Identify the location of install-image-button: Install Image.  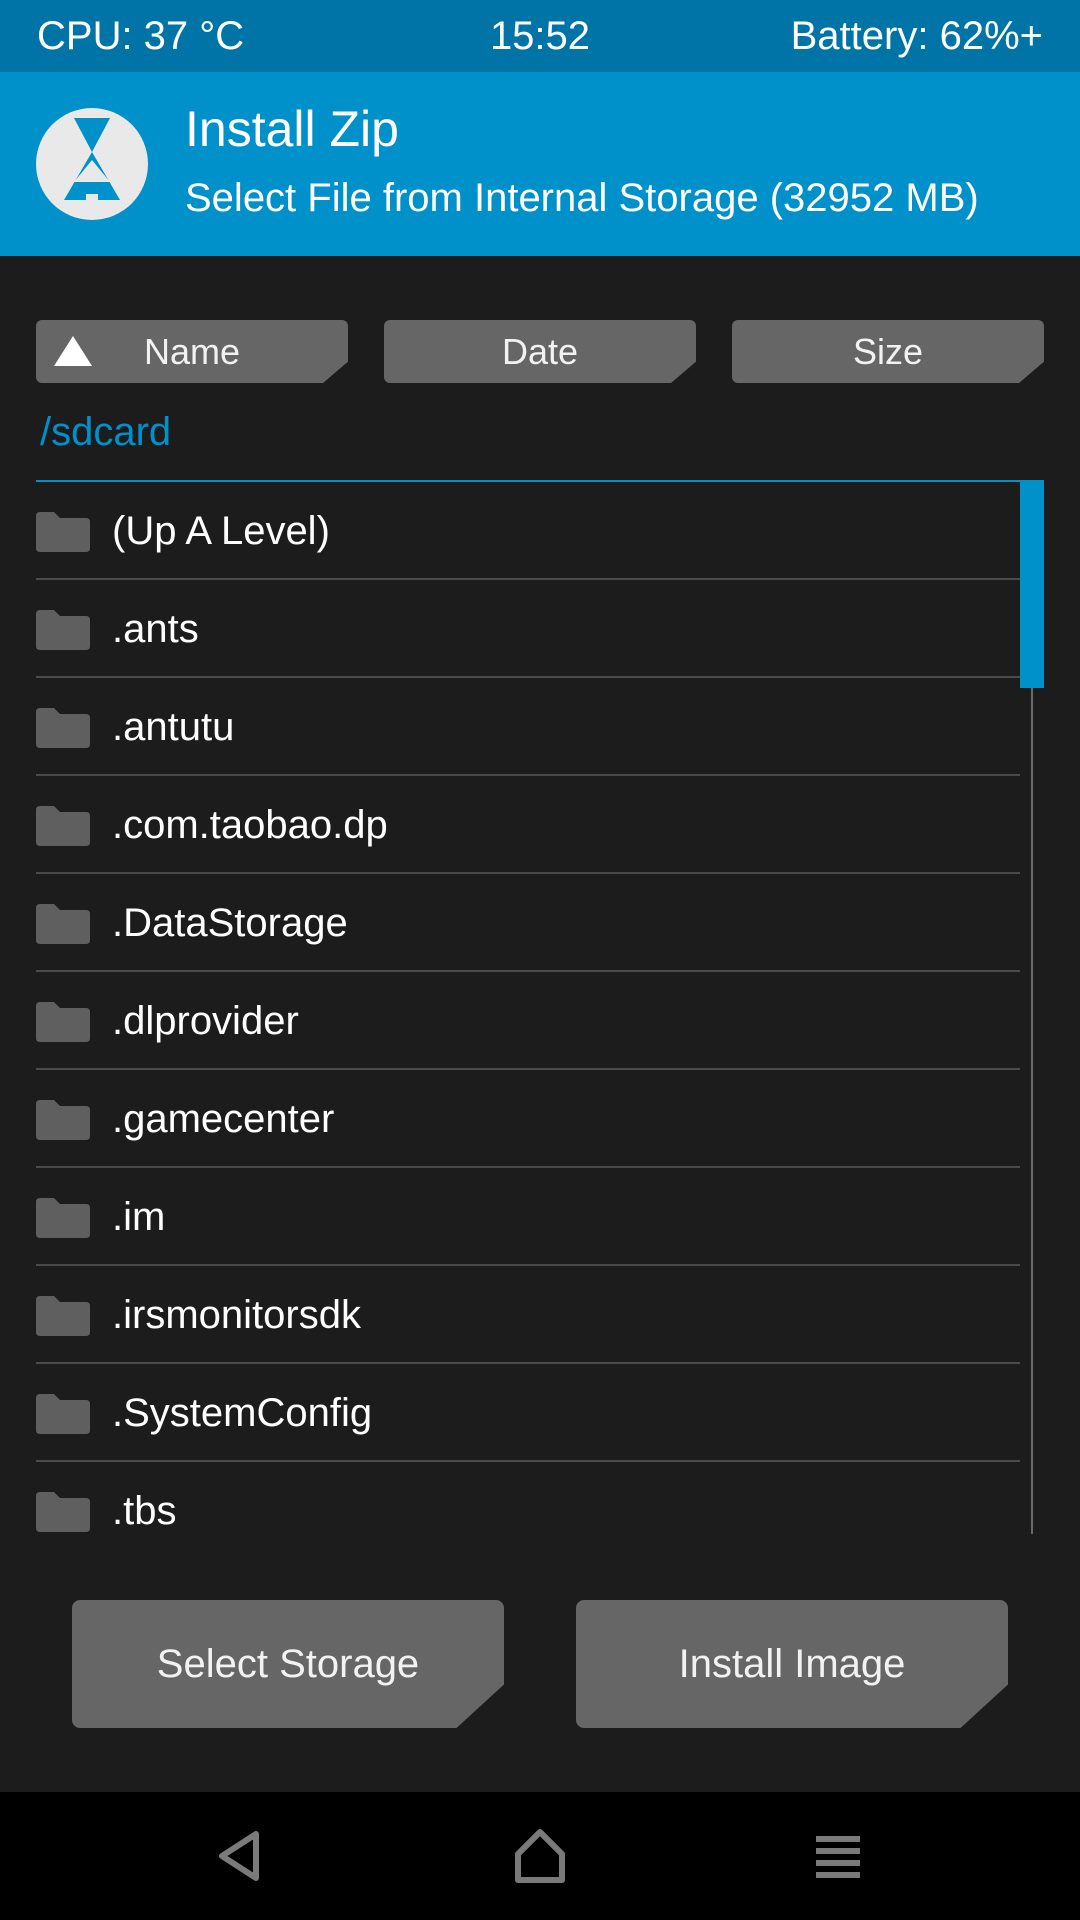
(792, 1664).